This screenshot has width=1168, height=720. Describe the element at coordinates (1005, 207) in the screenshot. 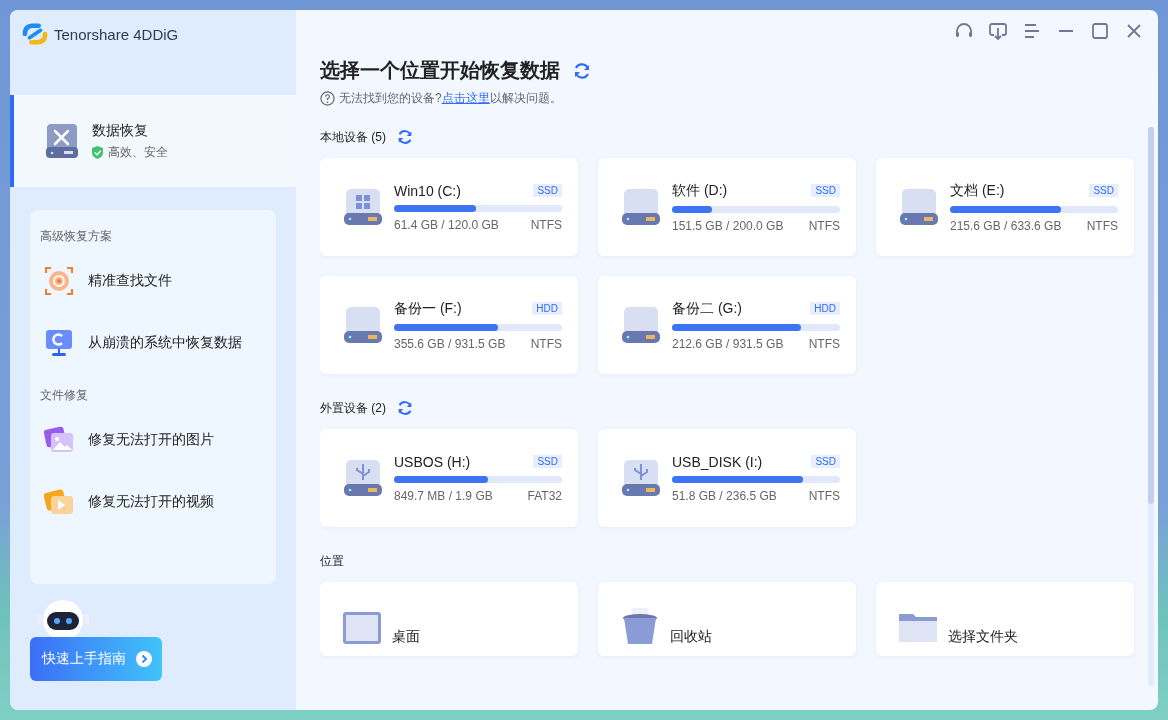

I see `drive-card: 文档 (E:) SSD 215.6 GB / 633.6 GB NTFS` at that location.